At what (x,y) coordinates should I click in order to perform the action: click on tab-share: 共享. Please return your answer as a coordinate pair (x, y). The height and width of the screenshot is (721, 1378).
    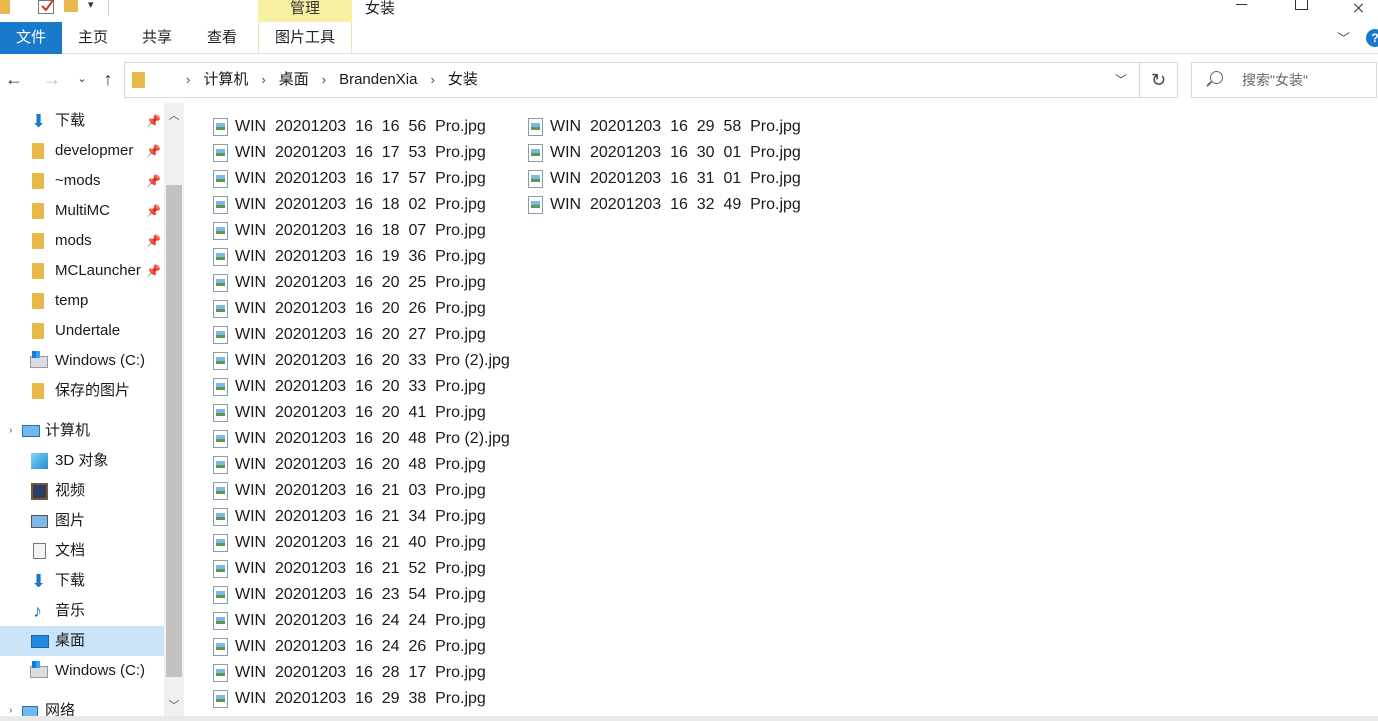
    Looking at the image, I should click on (157, 38).